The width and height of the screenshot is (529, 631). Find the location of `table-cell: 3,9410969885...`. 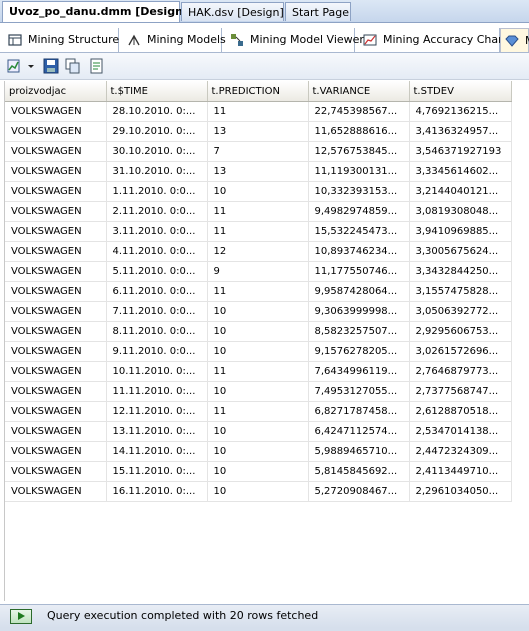

table-cell: 3,9410969885... is located at coordinates (460, 231).